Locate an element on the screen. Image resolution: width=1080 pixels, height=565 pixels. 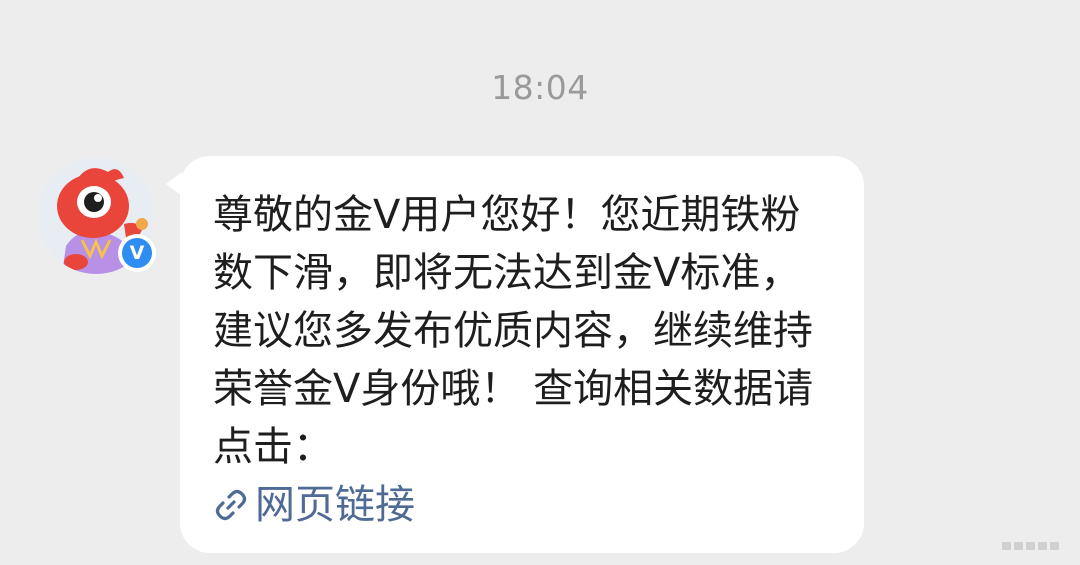
badge-letter: V is located at coordinates (137, 253).